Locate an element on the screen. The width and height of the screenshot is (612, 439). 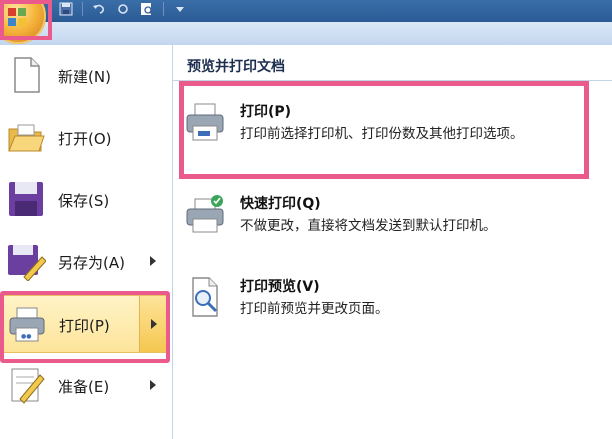
open-folder-icon is located at coordinates (26, 138).